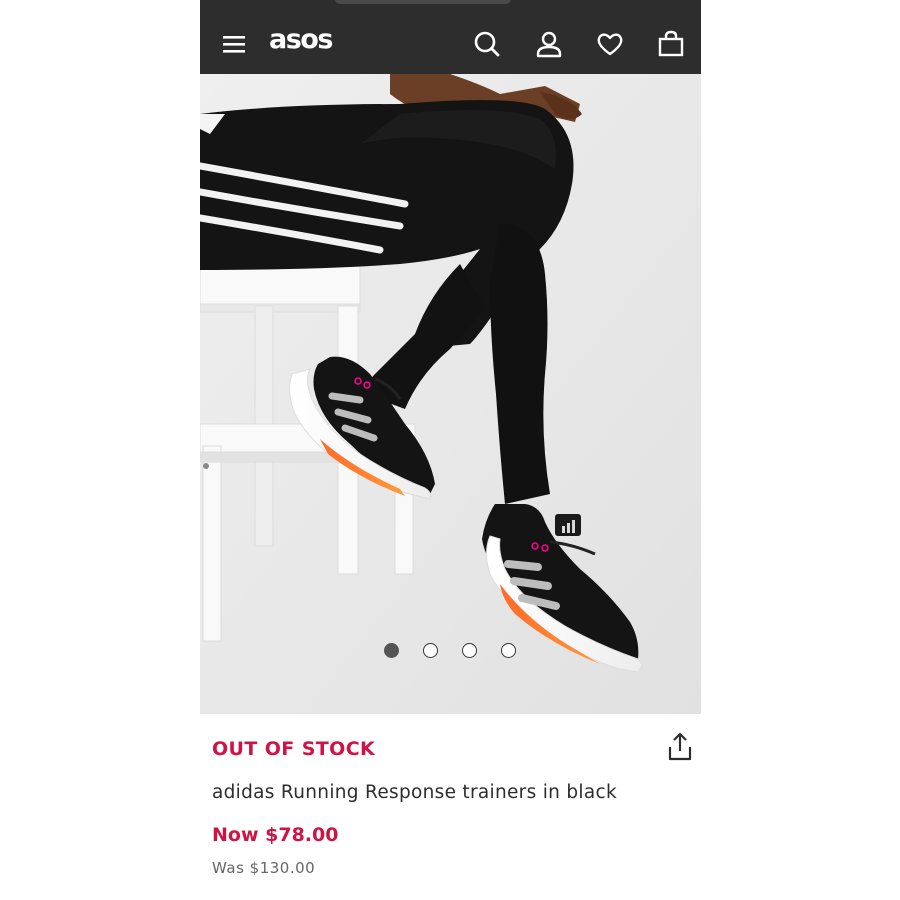 The image size is (900, 900). Describe the element at coordinates (423, 2) in the screenshot. I see `url-bar` at that location.